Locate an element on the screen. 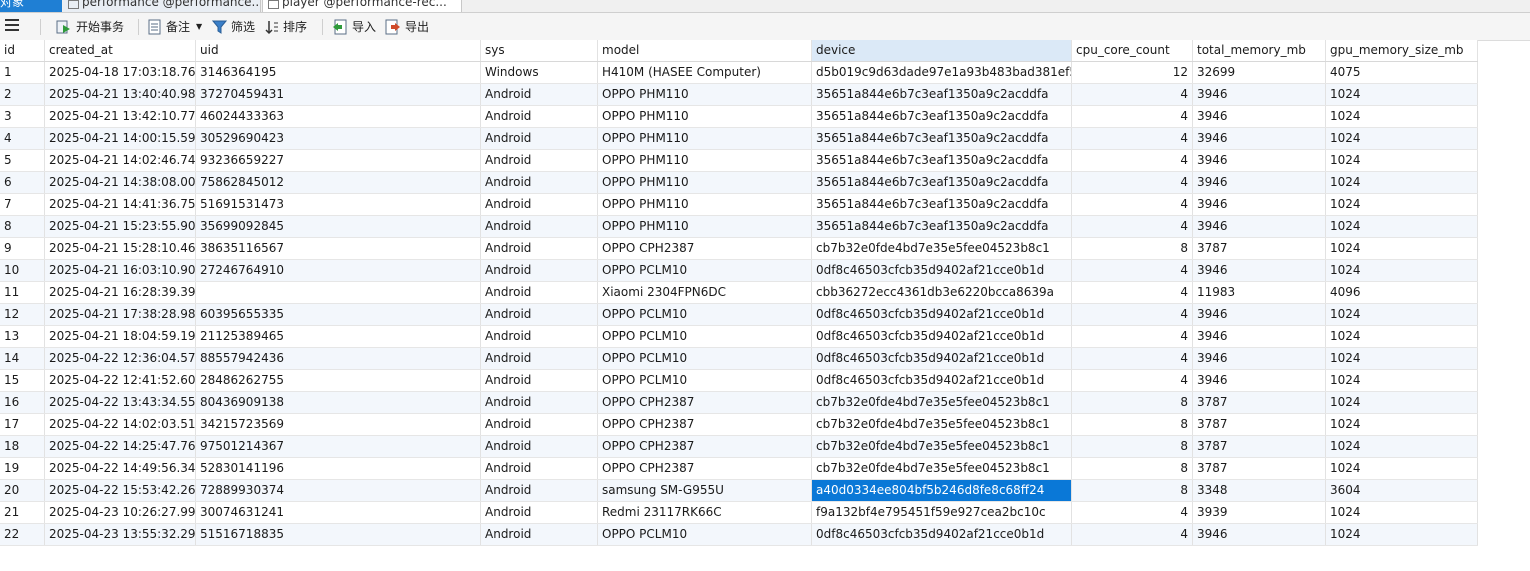 This screenshot has width=1530, height=571. cell-id: 5 is located at coordinates (22, 160).